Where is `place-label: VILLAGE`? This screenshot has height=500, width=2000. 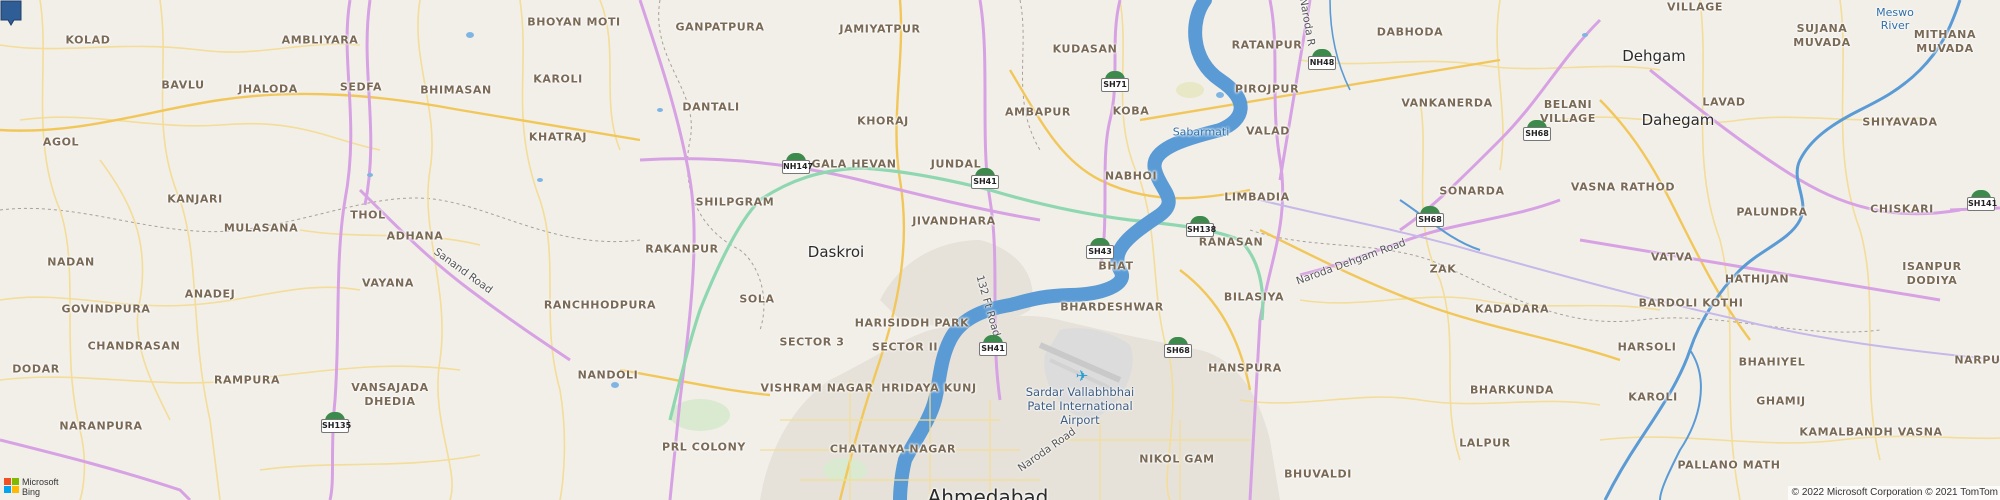 place-label: VILLAGE is located at coordinates (1695, 7).